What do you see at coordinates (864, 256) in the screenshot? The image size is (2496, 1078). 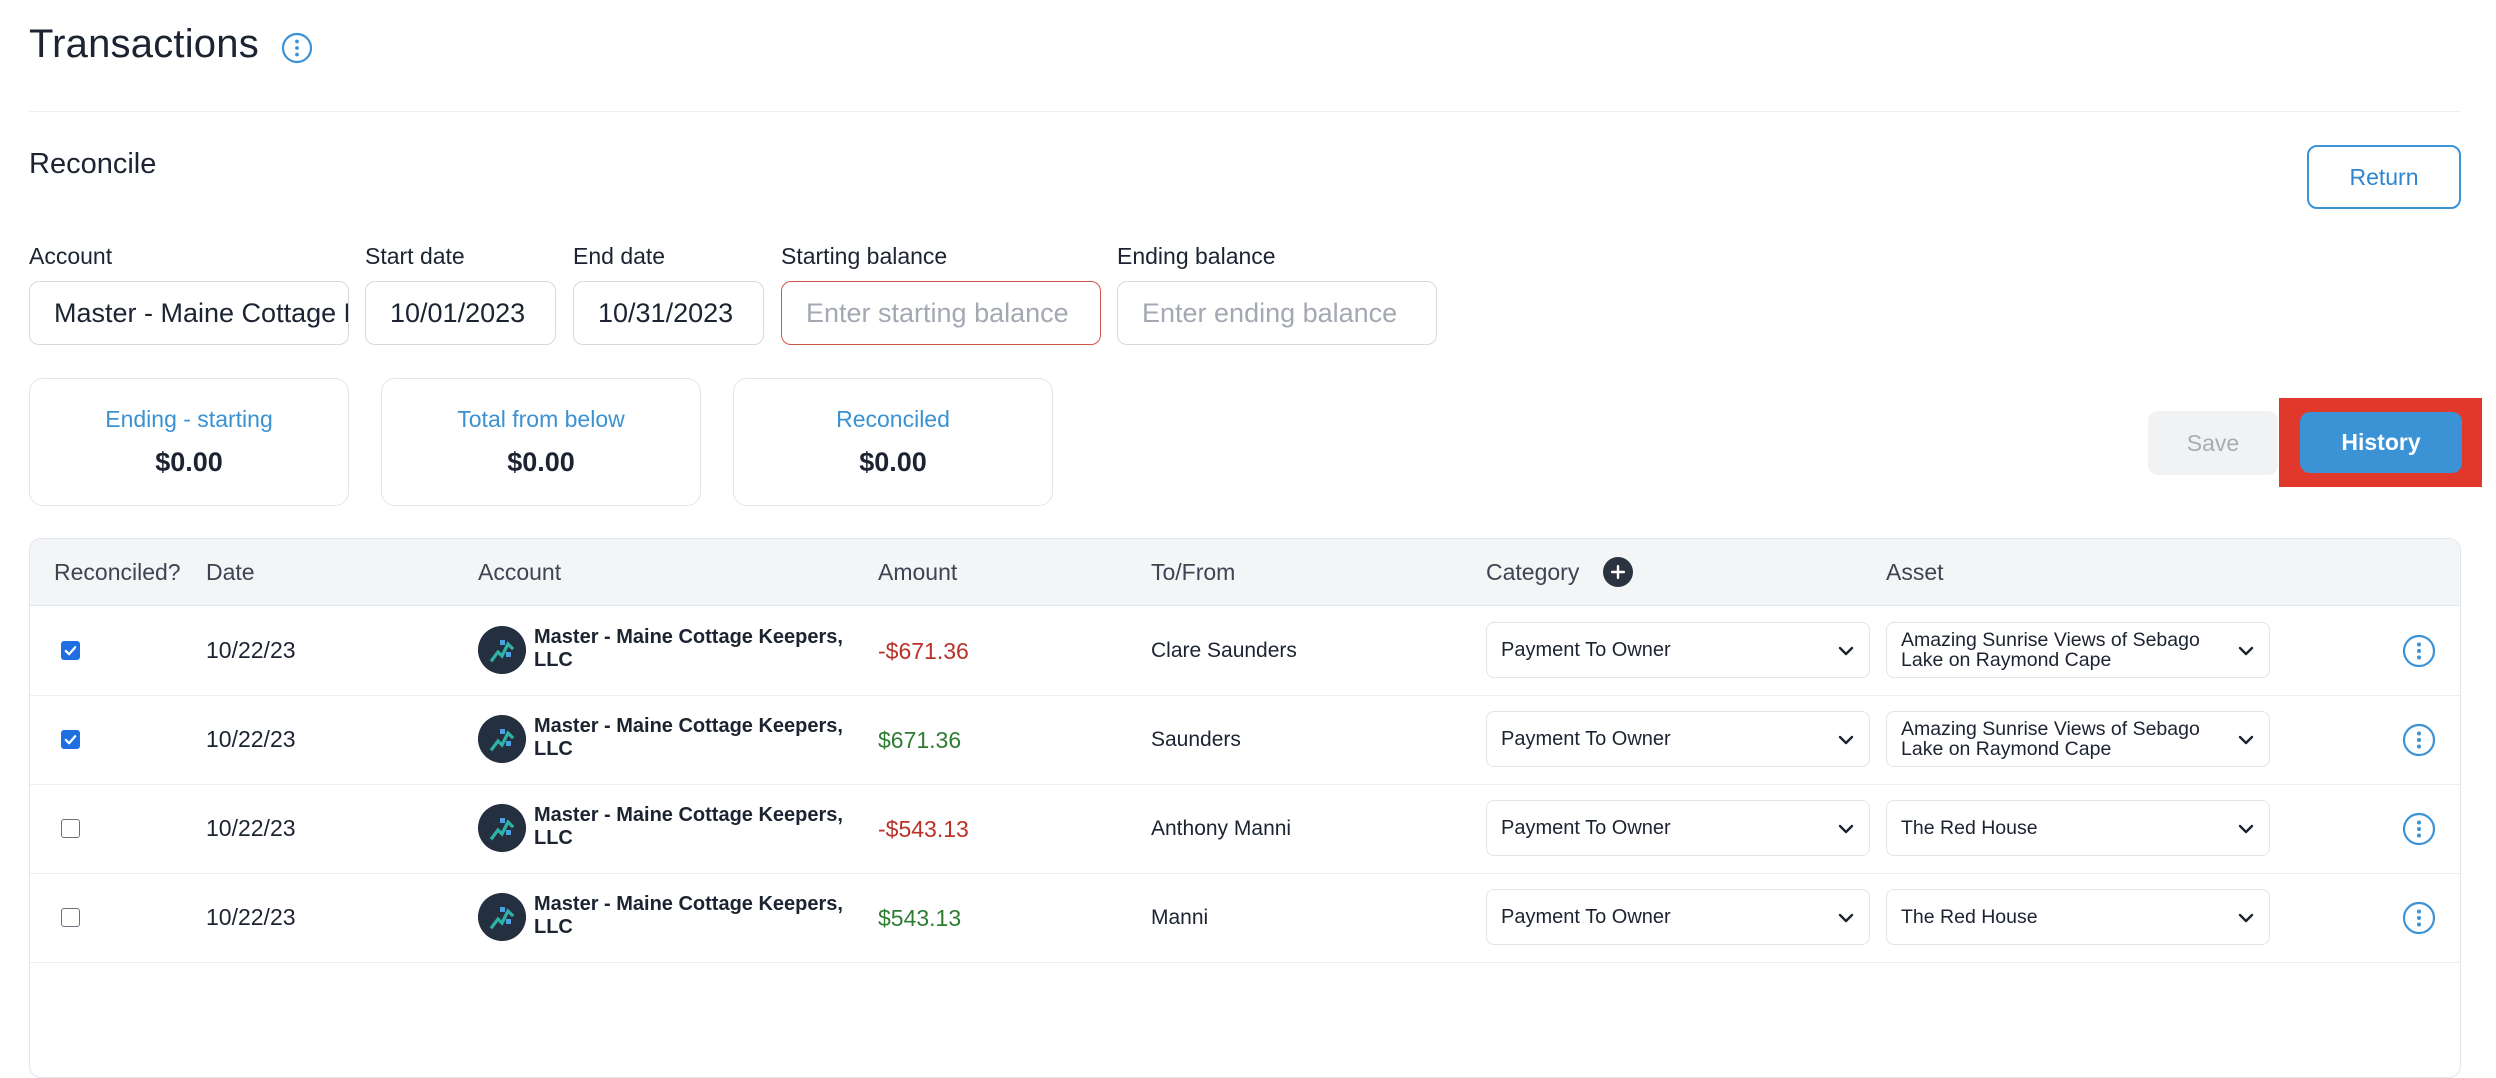 I see `starting-balance-label: Starting balance` at bounding box center [864, 256].